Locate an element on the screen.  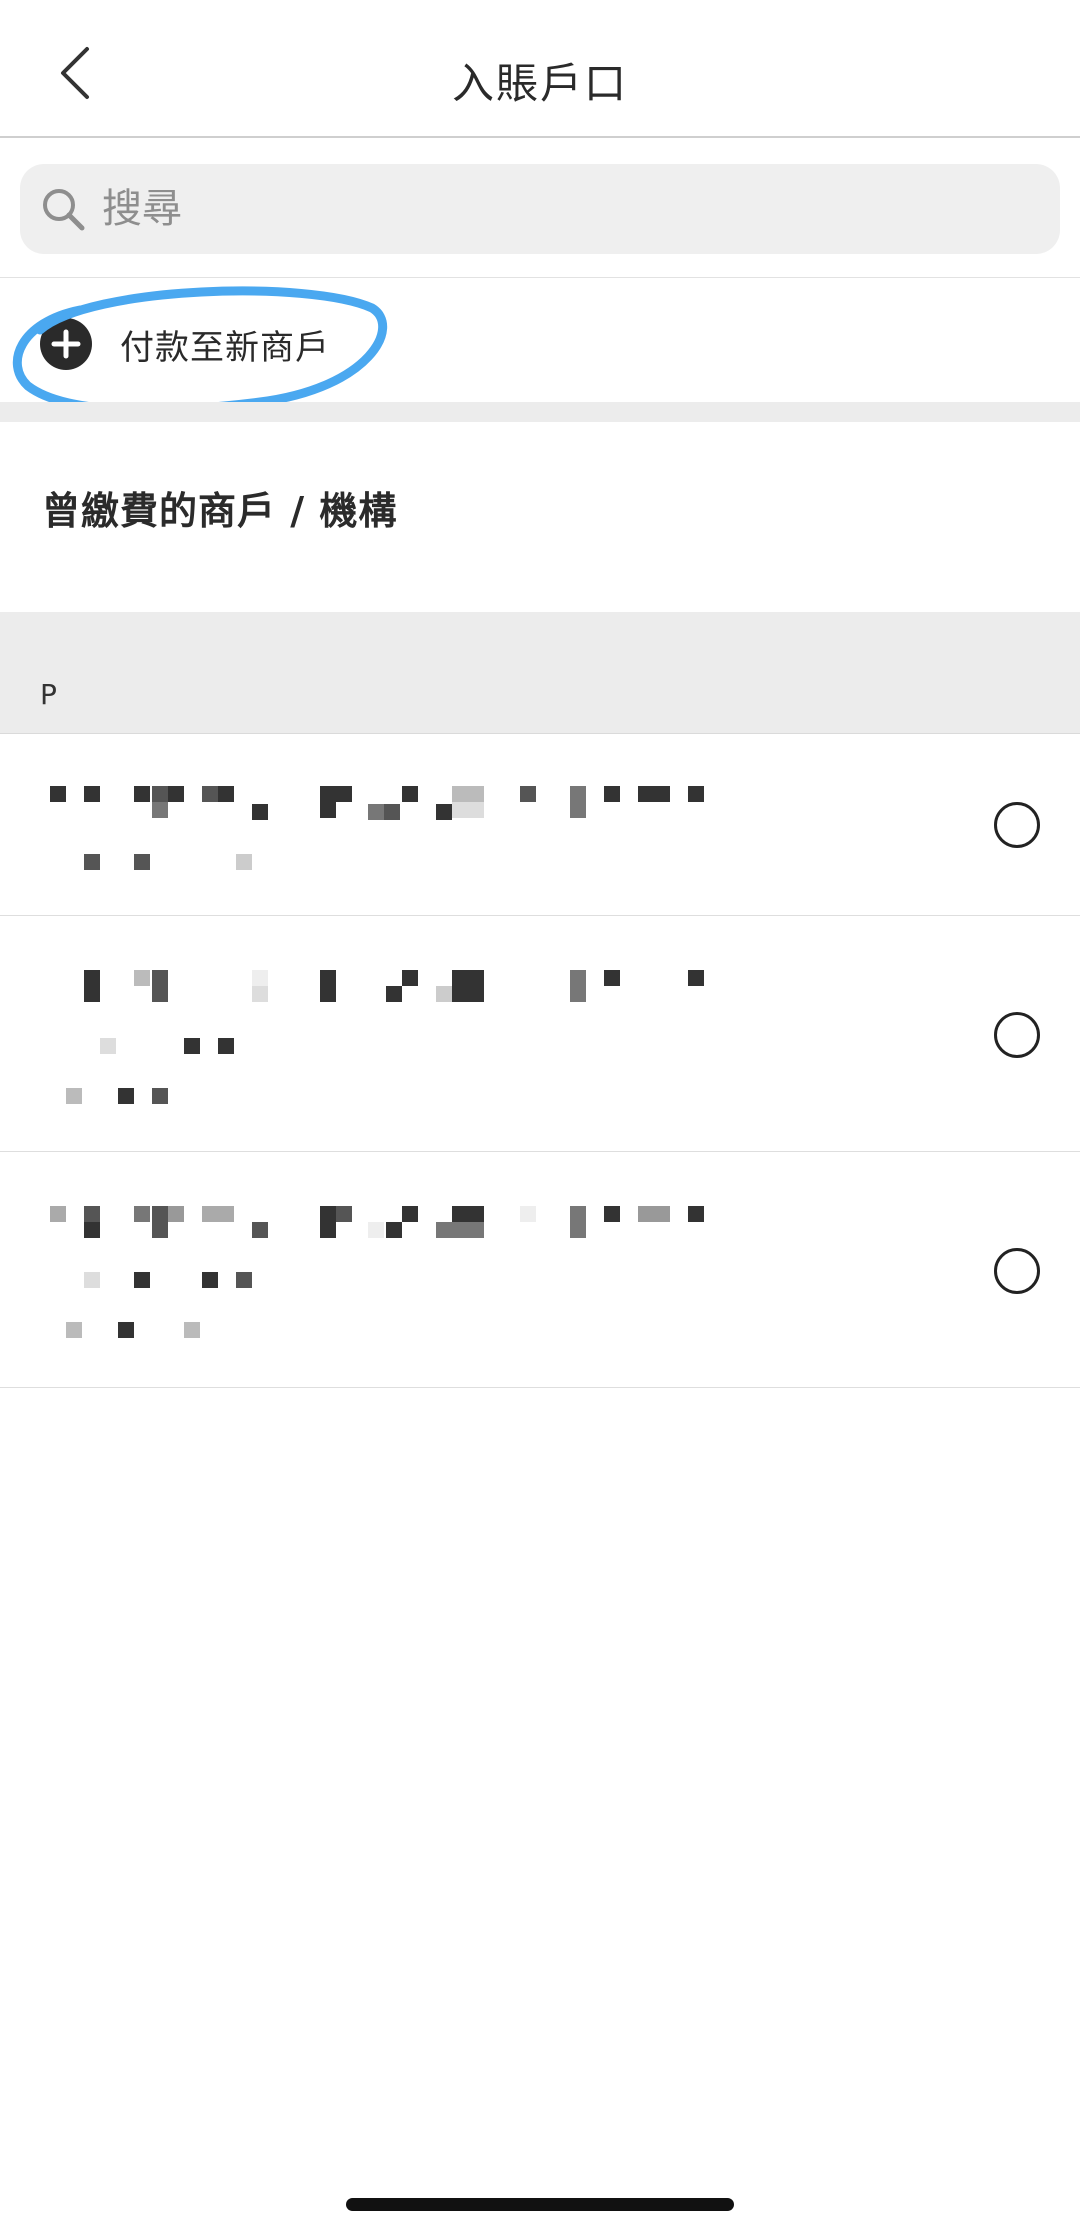
pay-new-merchant-button: 付款至新商戶 is located at coordinates (540, 340).